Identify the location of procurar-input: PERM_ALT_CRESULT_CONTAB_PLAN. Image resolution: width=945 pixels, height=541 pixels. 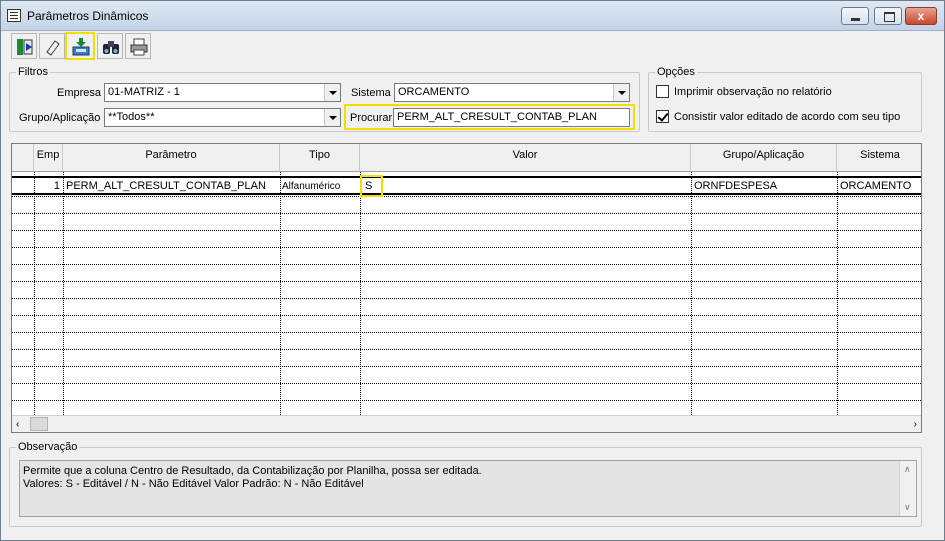
(511, 117).